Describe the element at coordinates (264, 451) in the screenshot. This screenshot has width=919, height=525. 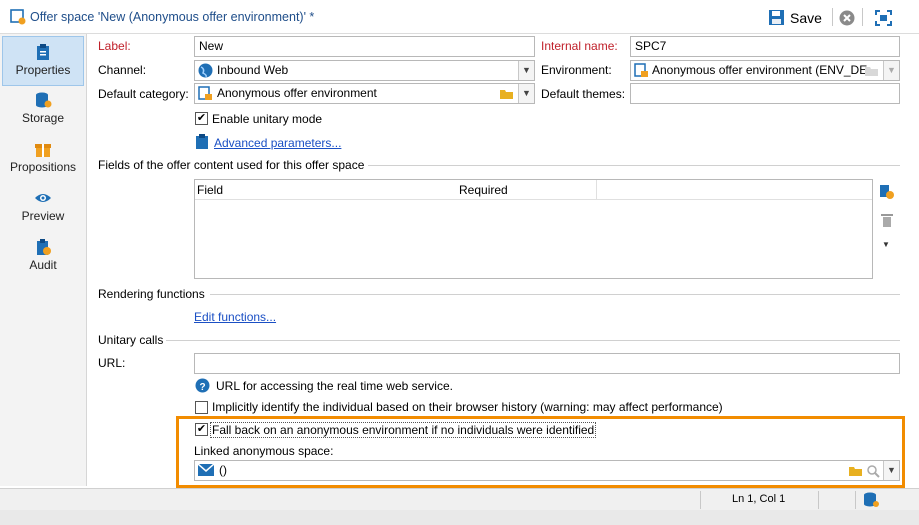
I see `linked-space-caption: Linked anonymous space:` at that location.